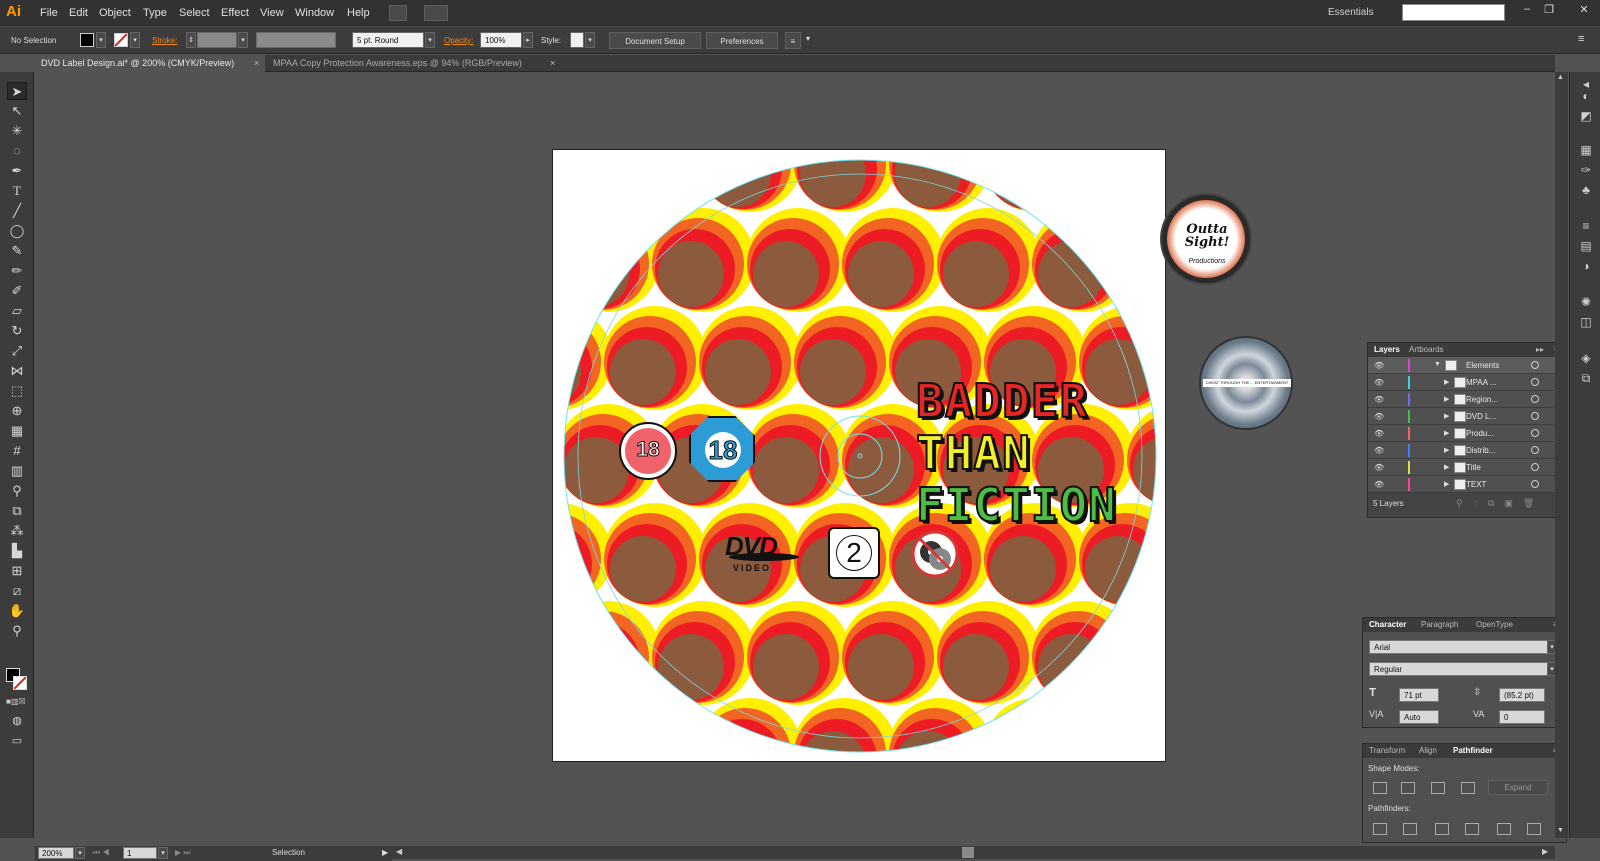 Image resolution: width=1600 pixels, height=861 pixels. I want to click on divide-icon, so click(1380, 829).